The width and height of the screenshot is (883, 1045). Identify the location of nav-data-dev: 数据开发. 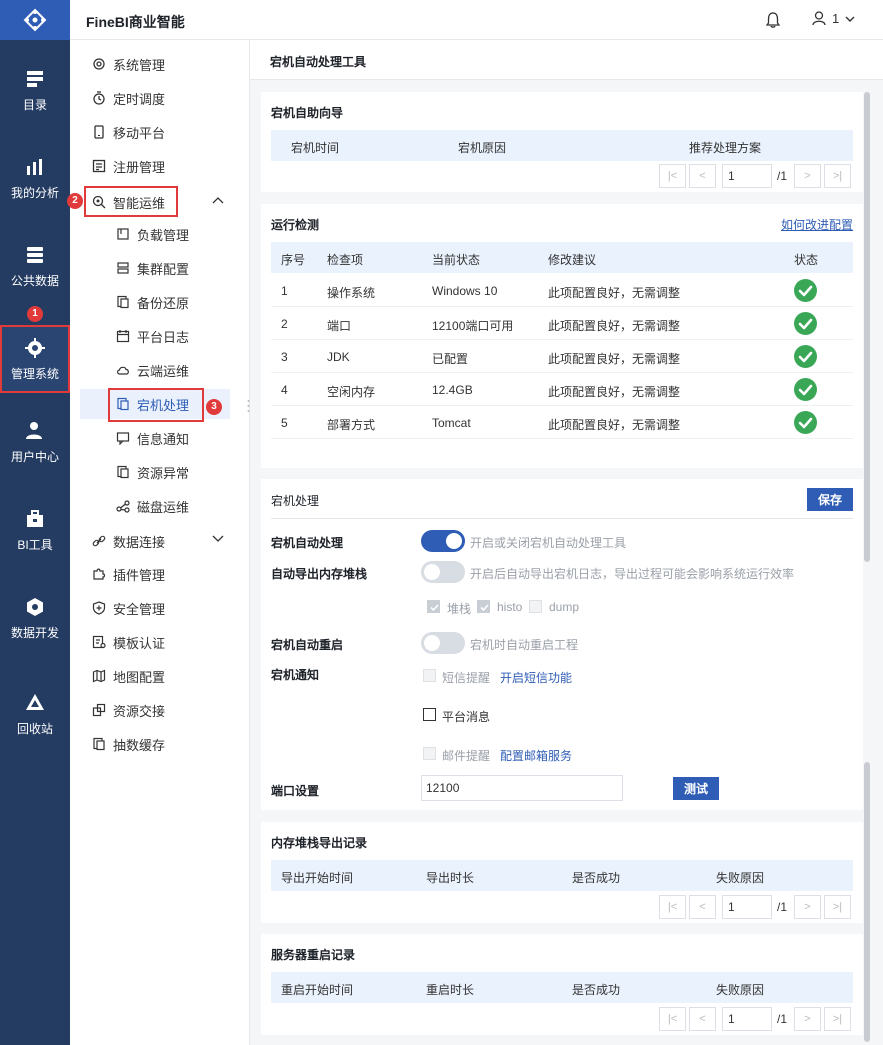
(35, 618).